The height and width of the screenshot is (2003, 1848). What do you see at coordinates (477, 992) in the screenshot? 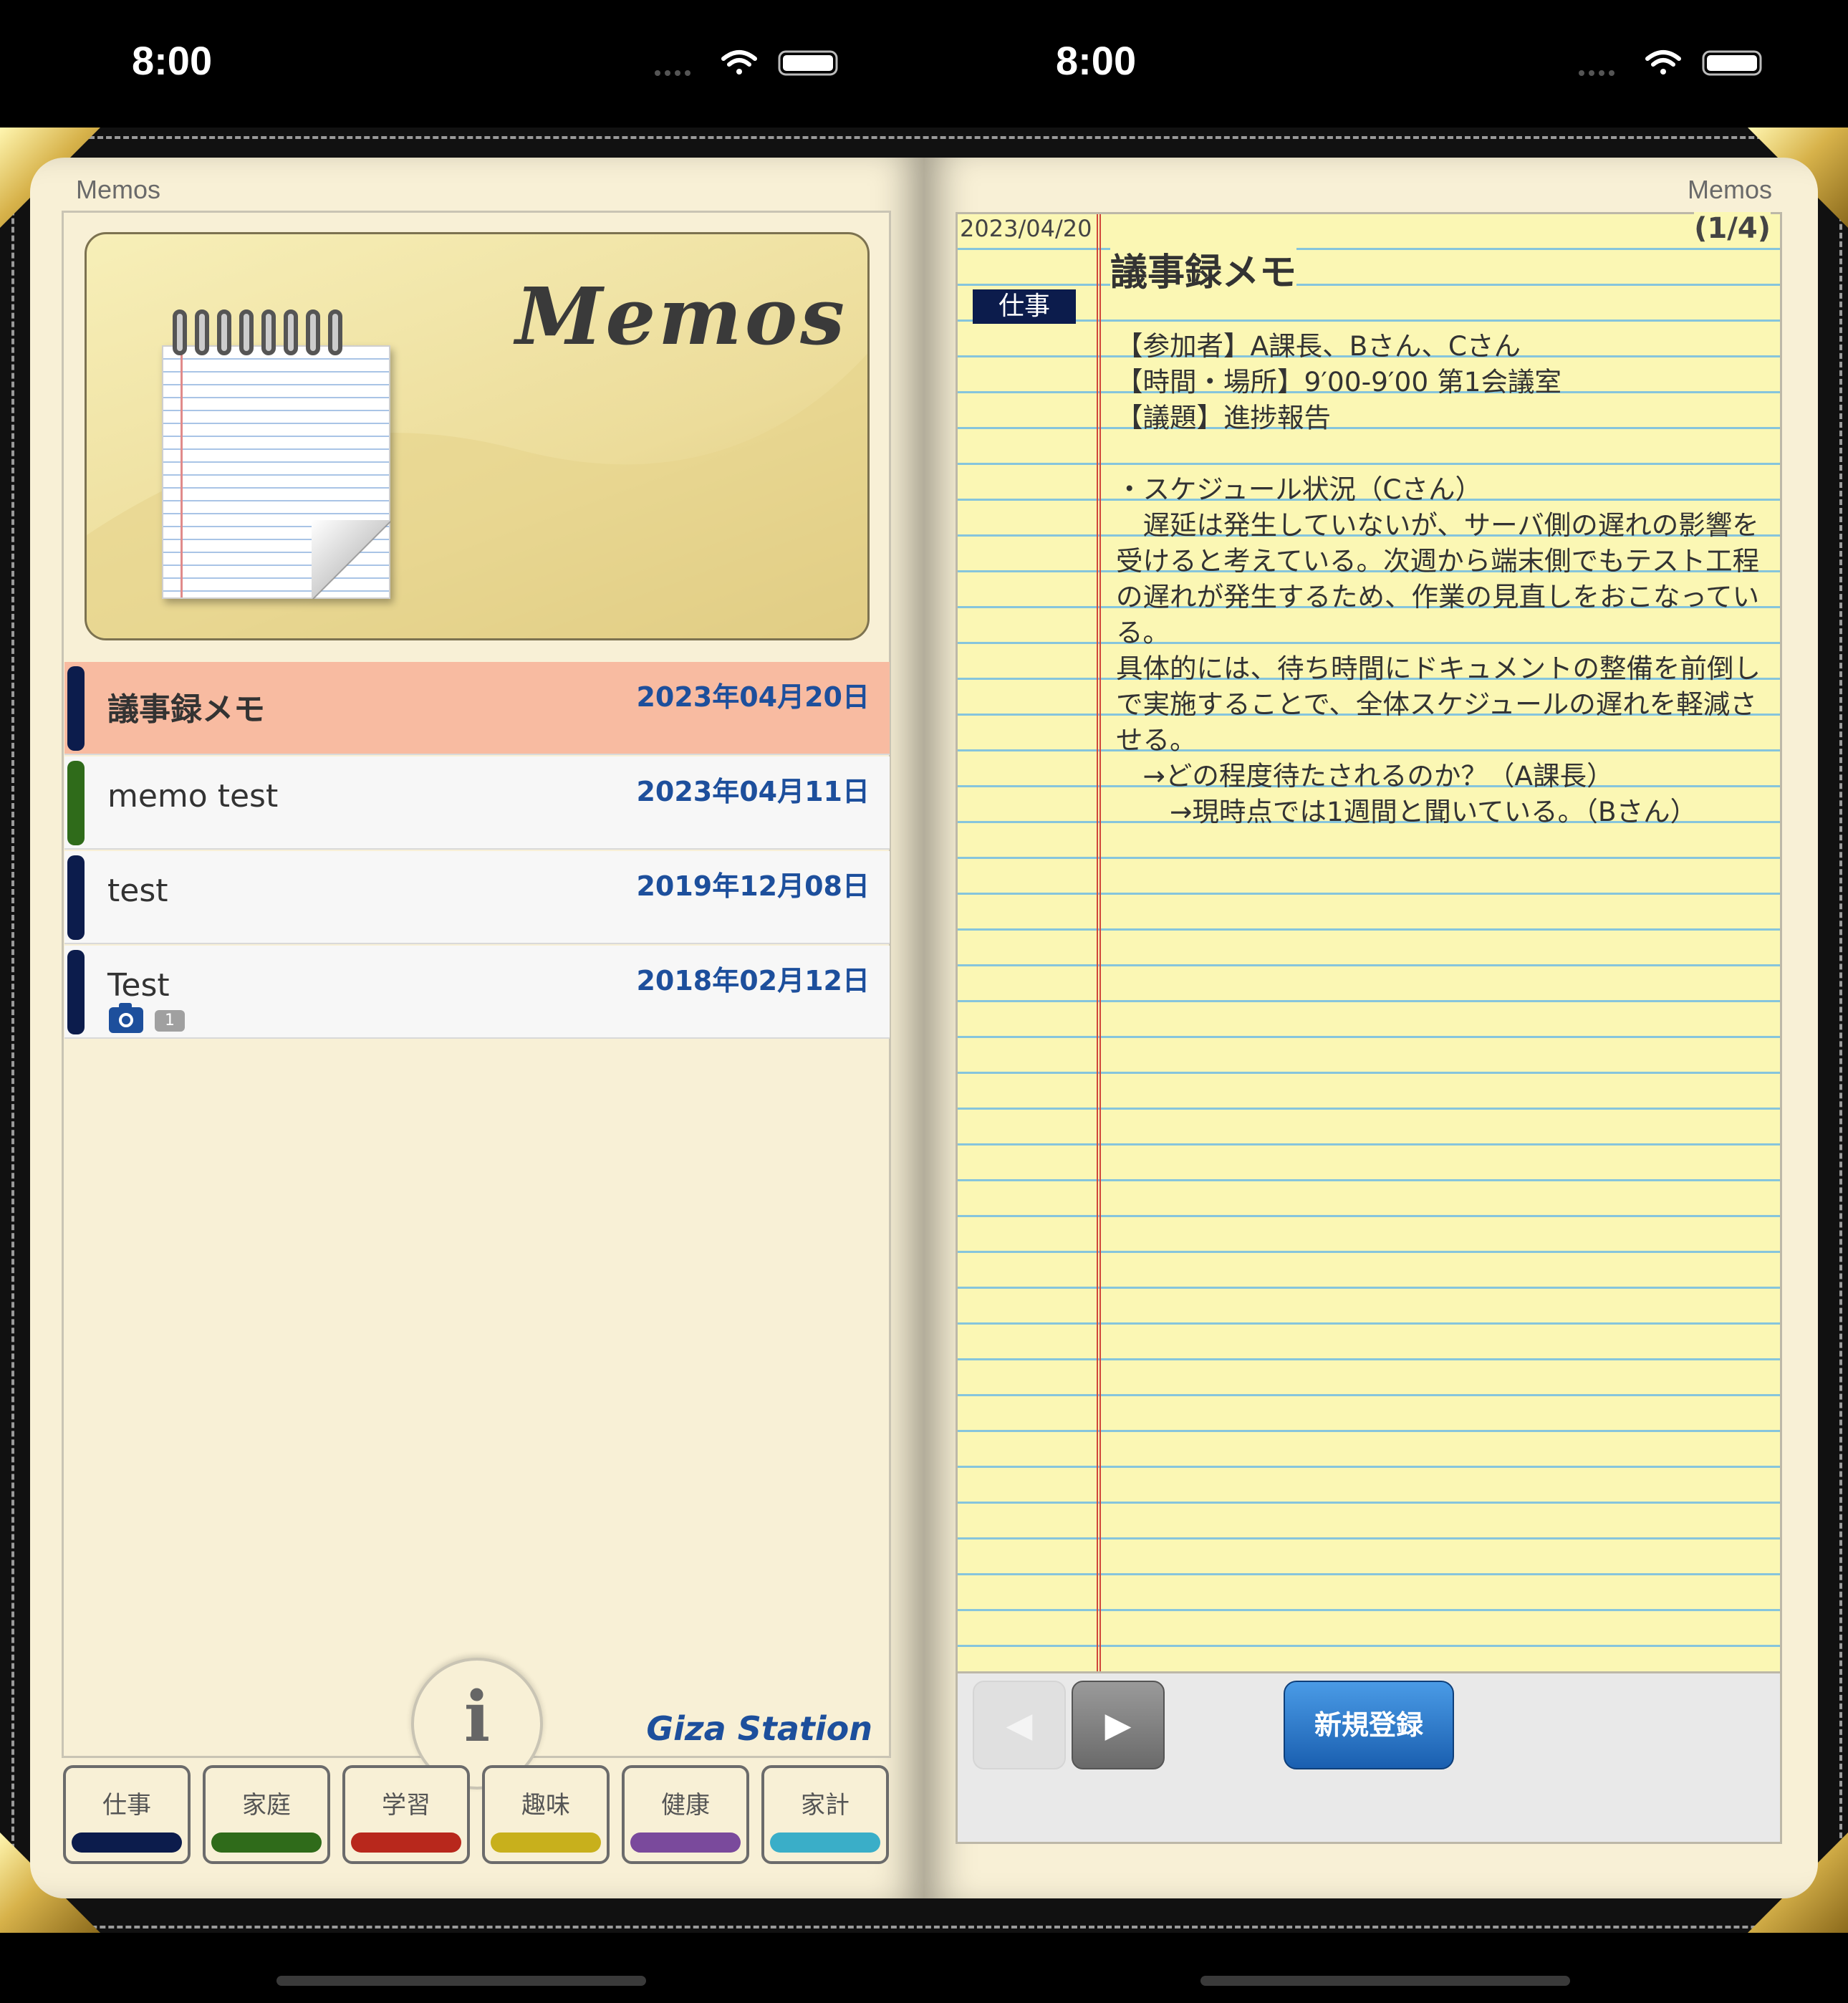
I see `memo-list-item: Test 2018年02月12日 1` at bounding box center [477, 992].